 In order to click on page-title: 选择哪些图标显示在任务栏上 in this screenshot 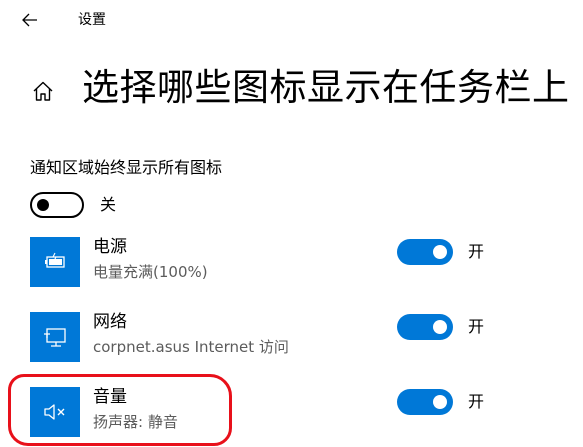, I will do `click(326, 87)`.